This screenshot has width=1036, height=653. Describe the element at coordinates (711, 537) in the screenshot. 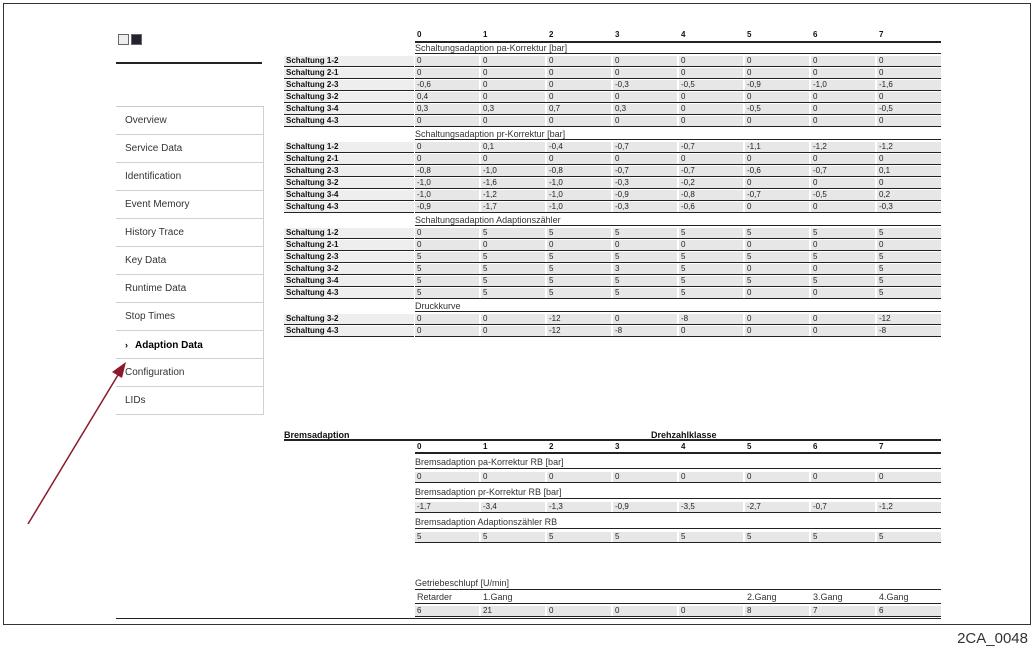

I see `brake-row-cell: 5` at that location.